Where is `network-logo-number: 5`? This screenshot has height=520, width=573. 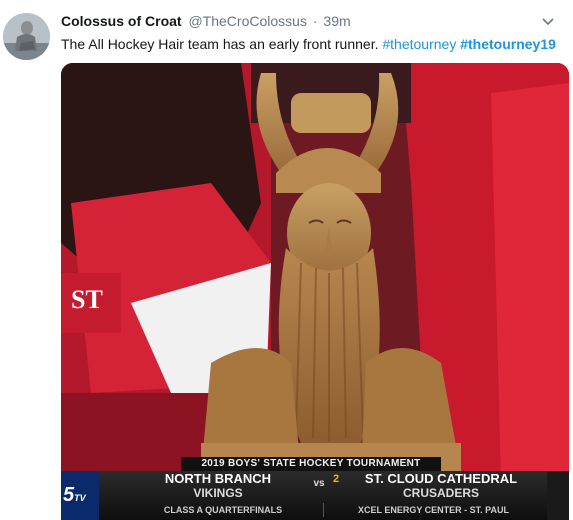 network-logo-number: 5 is located at coordinates (69, 495).